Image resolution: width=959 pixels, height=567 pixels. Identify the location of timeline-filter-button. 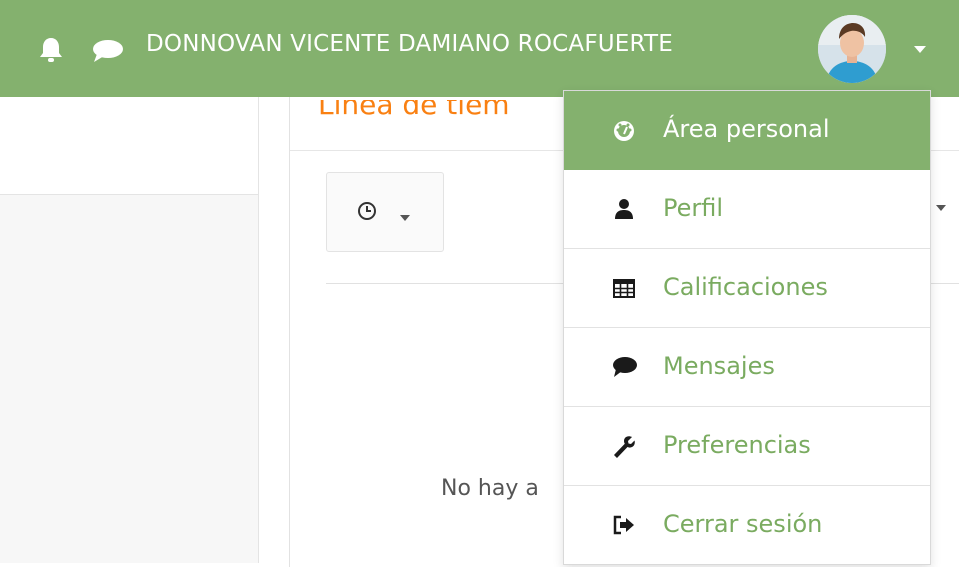
(385, 212).